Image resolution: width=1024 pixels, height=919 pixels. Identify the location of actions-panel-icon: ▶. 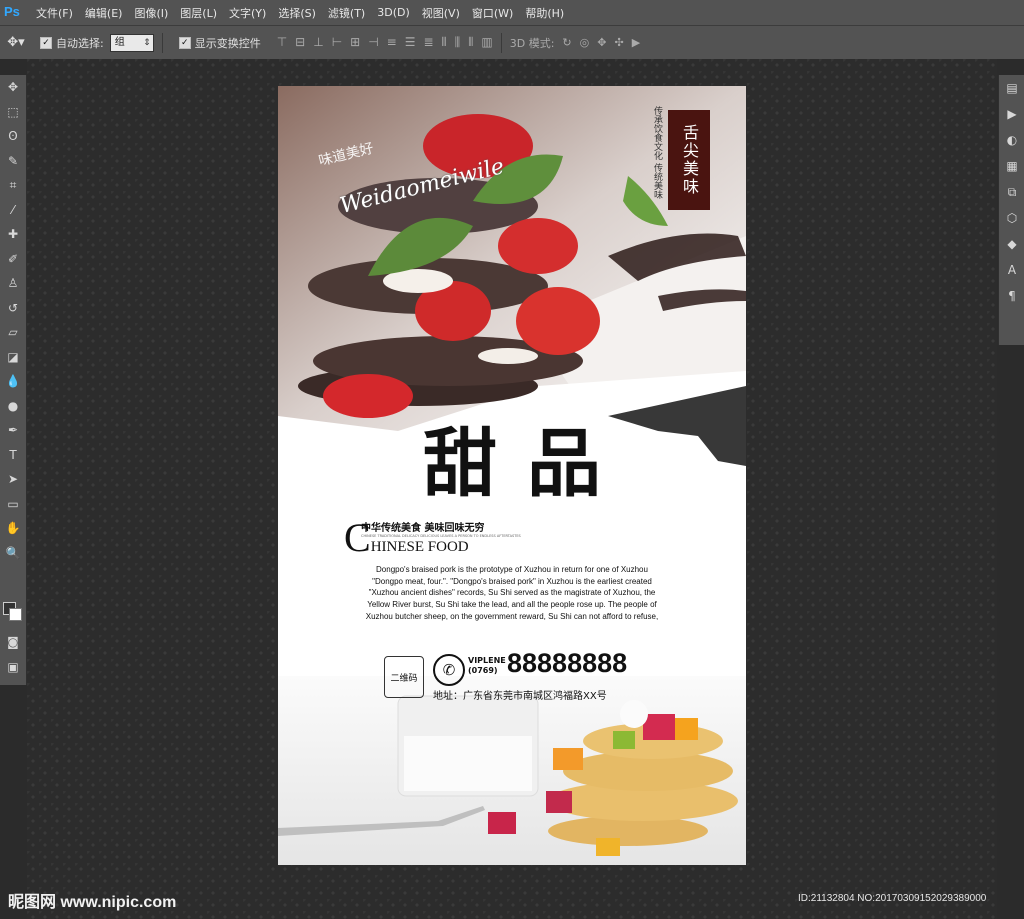
(1011, 114).